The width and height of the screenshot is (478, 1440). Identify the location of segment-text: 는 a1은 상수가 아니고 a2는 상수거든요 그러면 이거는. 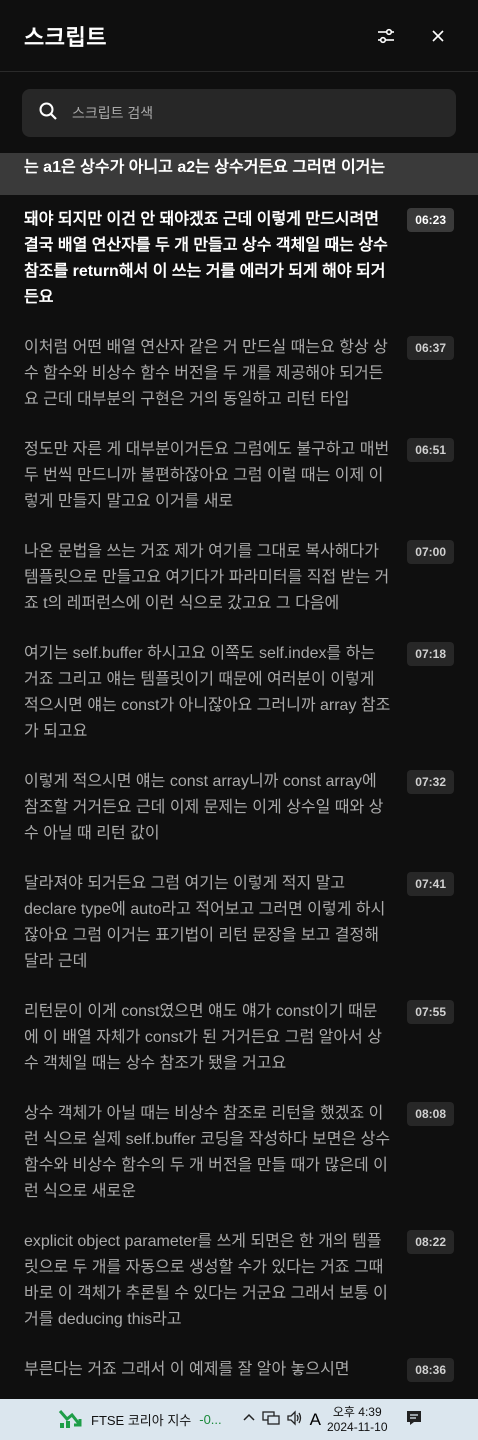
(205, 167).